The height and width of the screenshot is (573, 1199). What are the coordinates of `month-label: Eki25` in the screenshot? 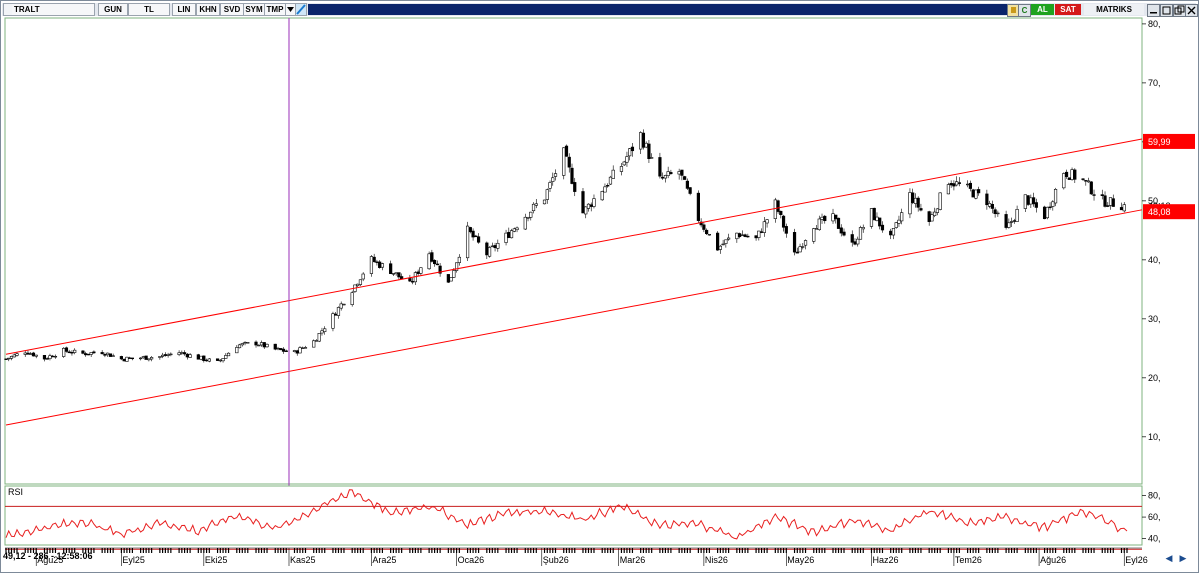 It's located at (216, 560).